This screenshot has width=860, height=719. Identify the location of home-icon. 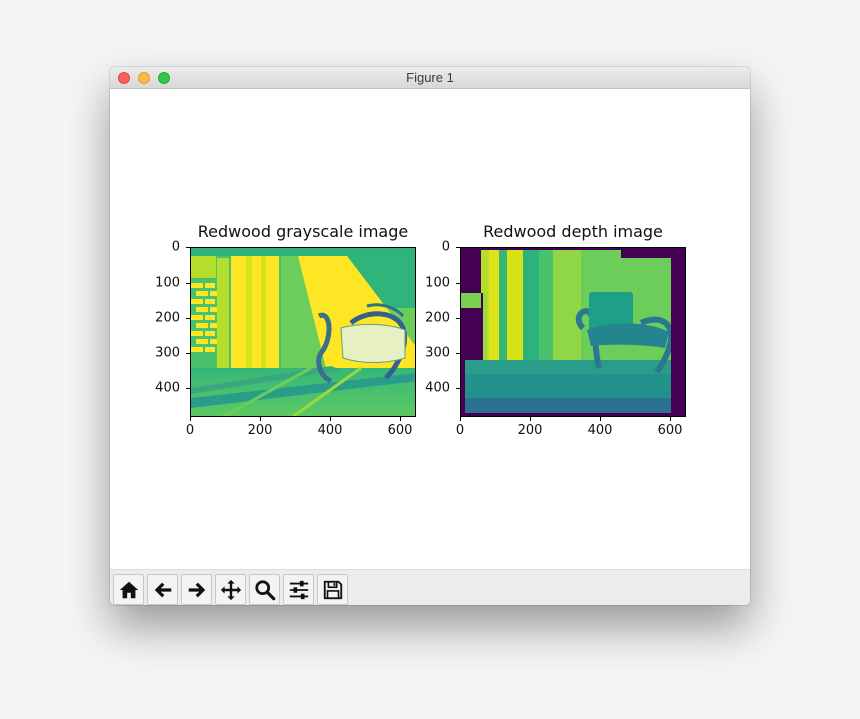
(128, 589).